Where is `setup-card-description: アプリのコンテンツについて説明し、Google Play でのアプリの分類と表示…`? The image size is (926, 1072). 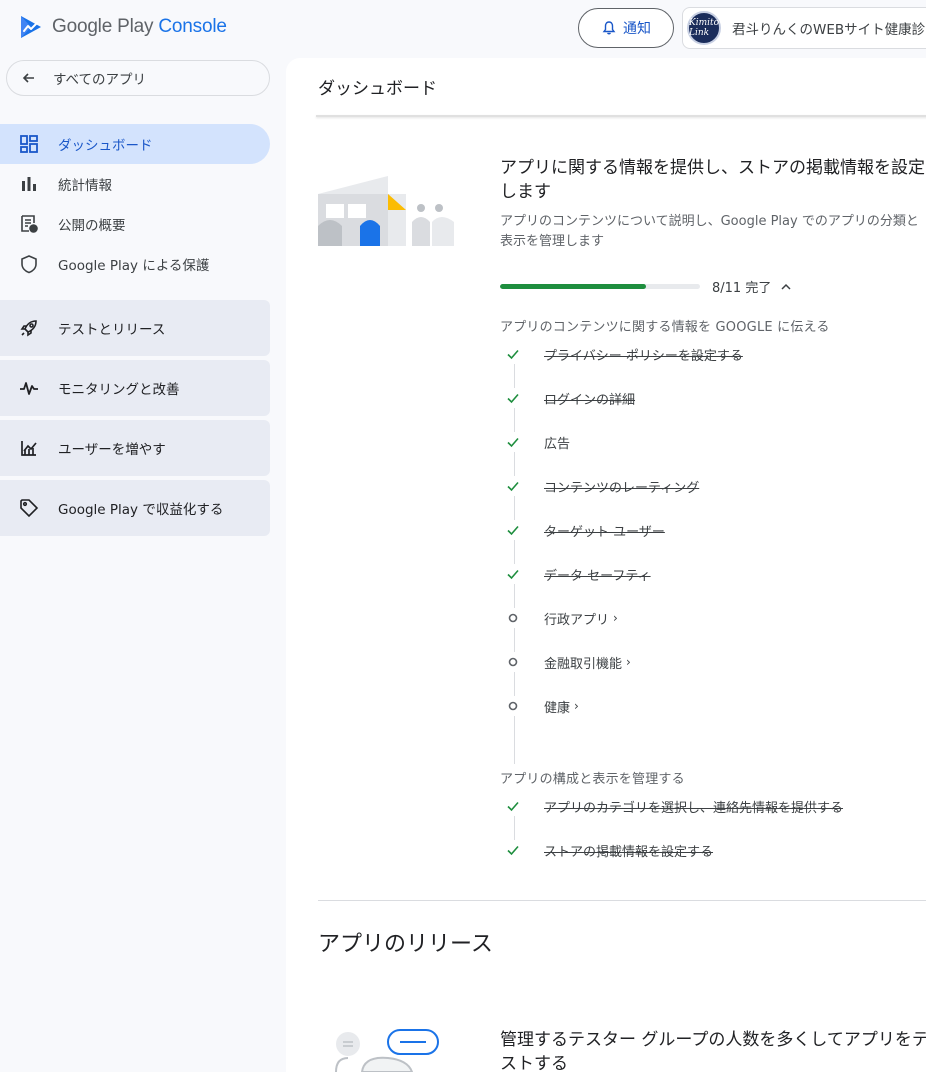 setup-card-description: アプリのコンテンツについて説明し、Google Play でのアプリの分類と表示… is located at coordinates (709, 231).